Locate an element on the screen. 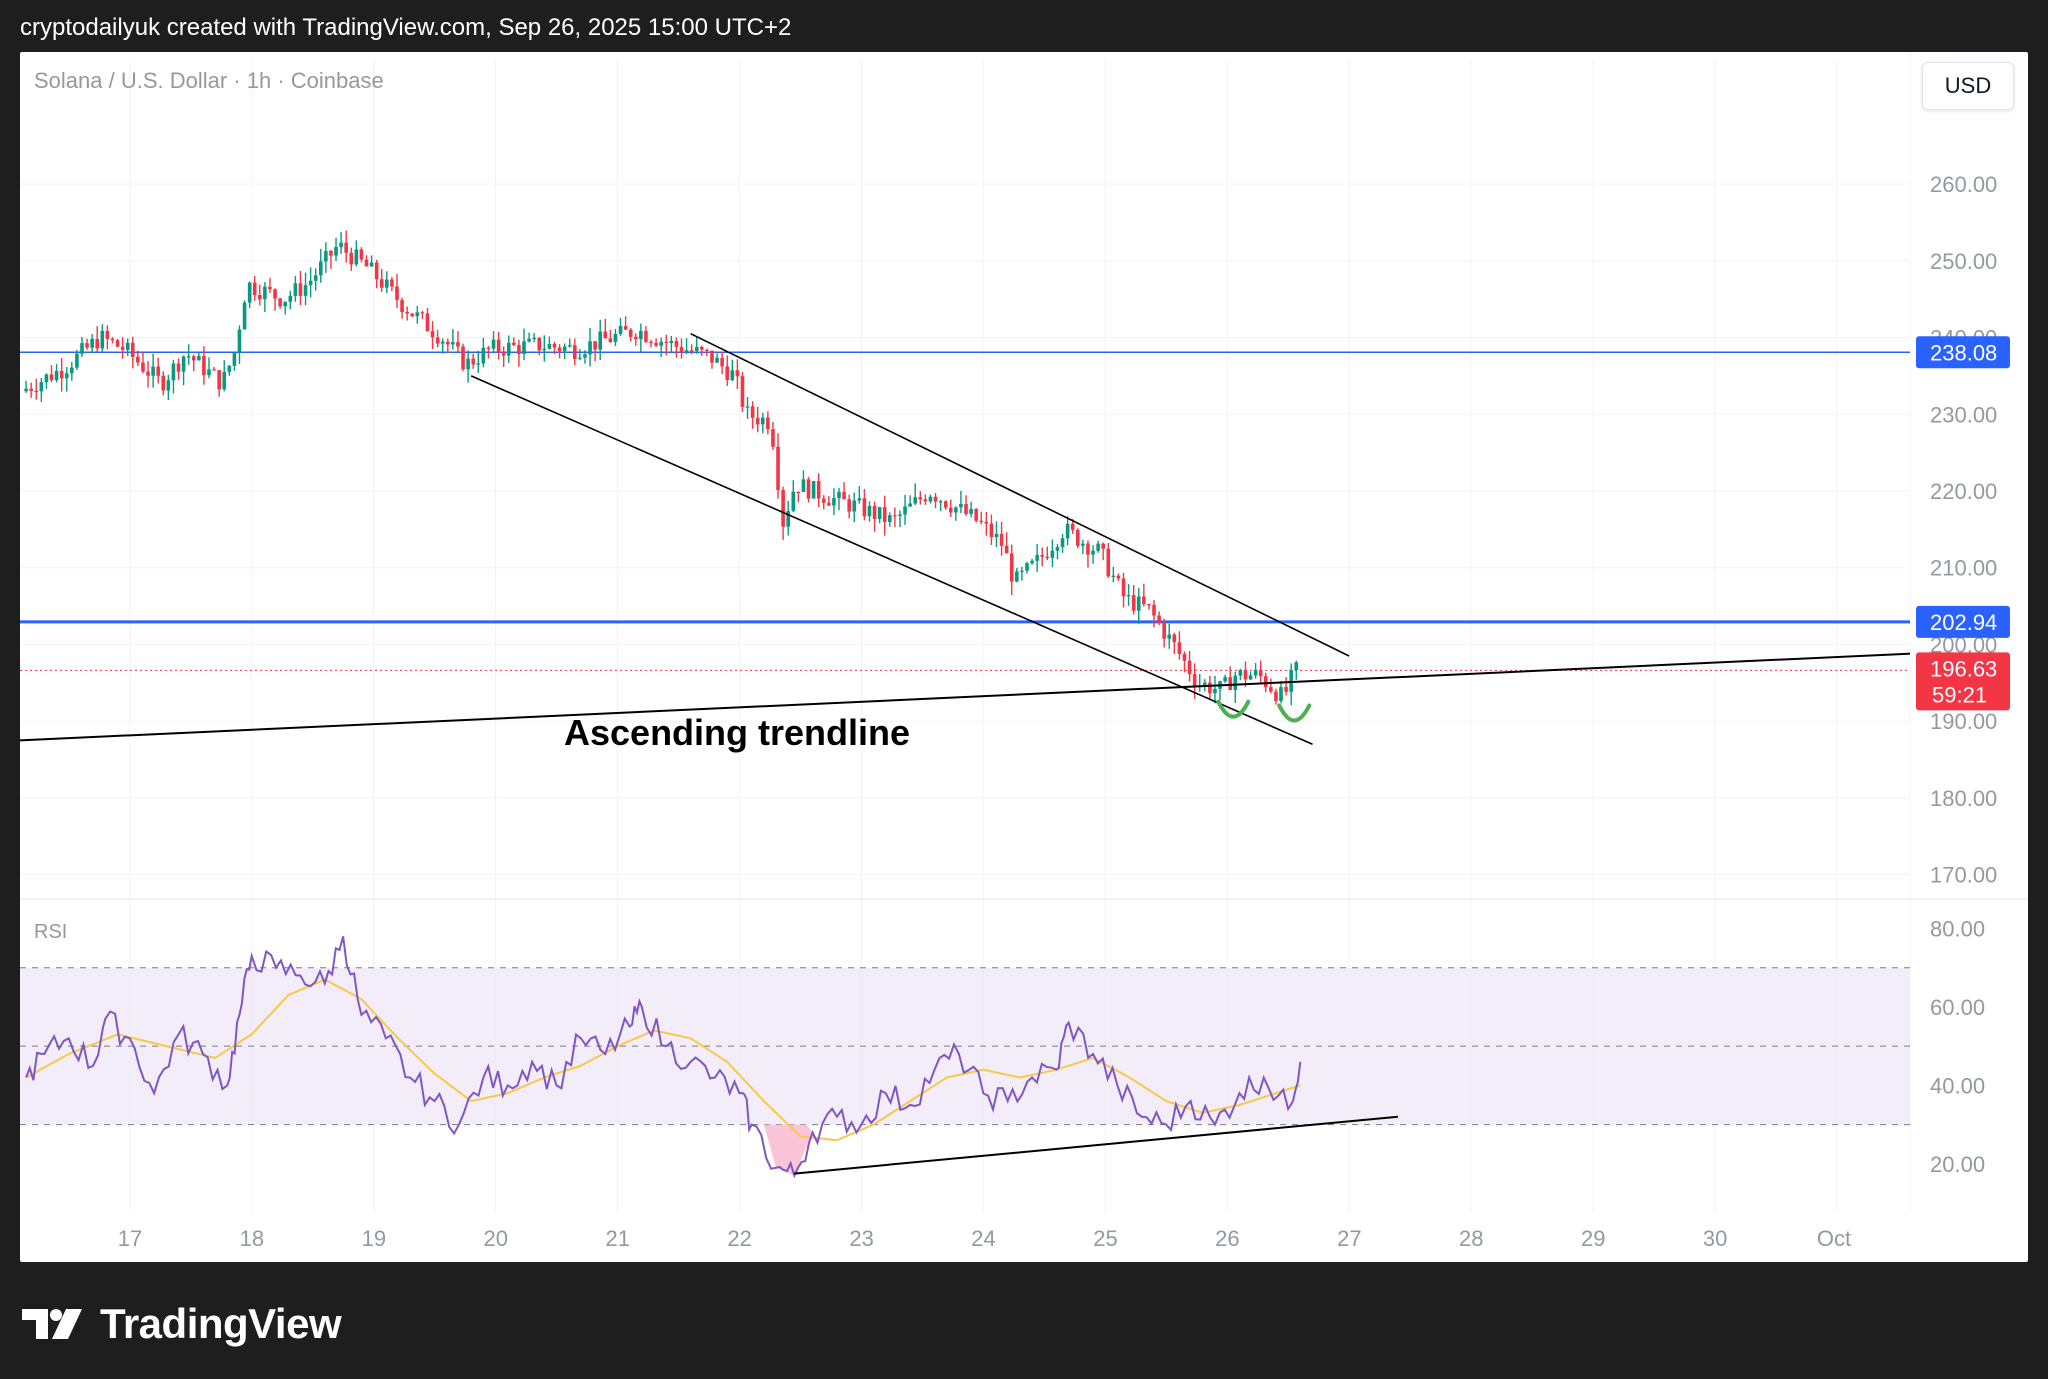 This screenshot has height=1379, width=2048. price-axis-label: 250.00 is located at coordinates (1963, 261).